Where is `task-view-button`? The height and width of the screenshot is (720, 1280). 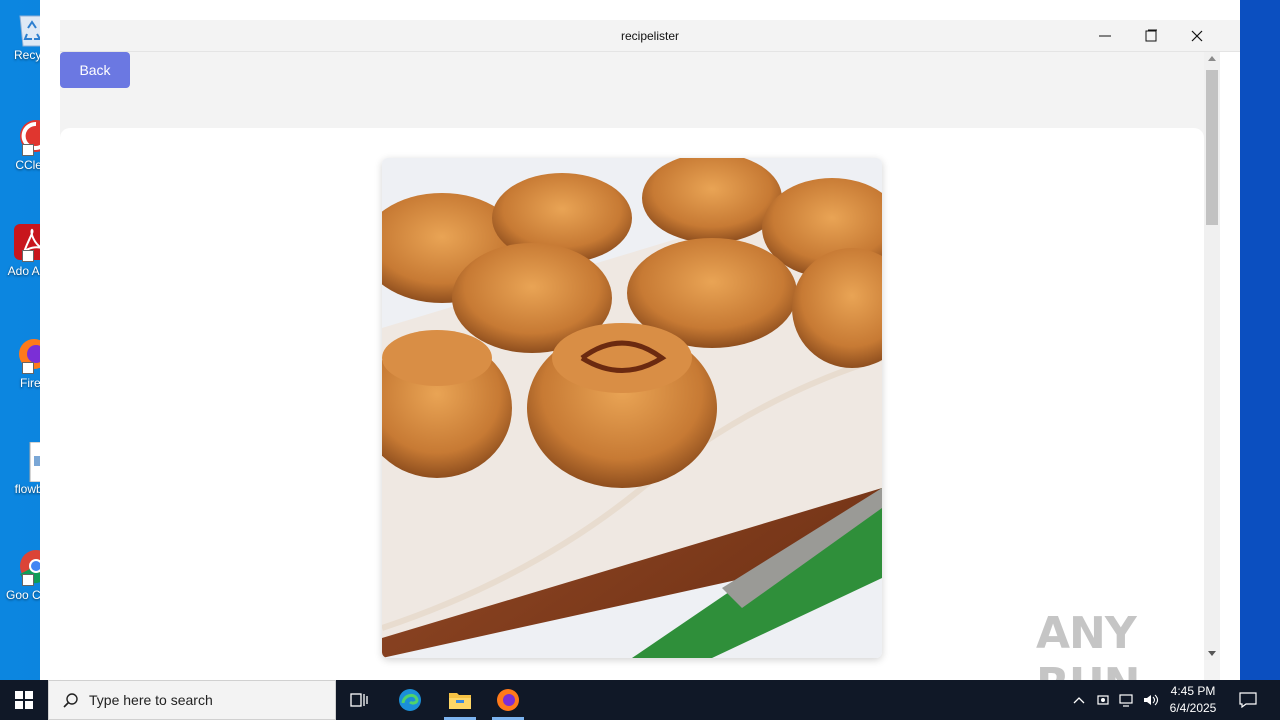
task-view-button is located at coordinates (360, 700).